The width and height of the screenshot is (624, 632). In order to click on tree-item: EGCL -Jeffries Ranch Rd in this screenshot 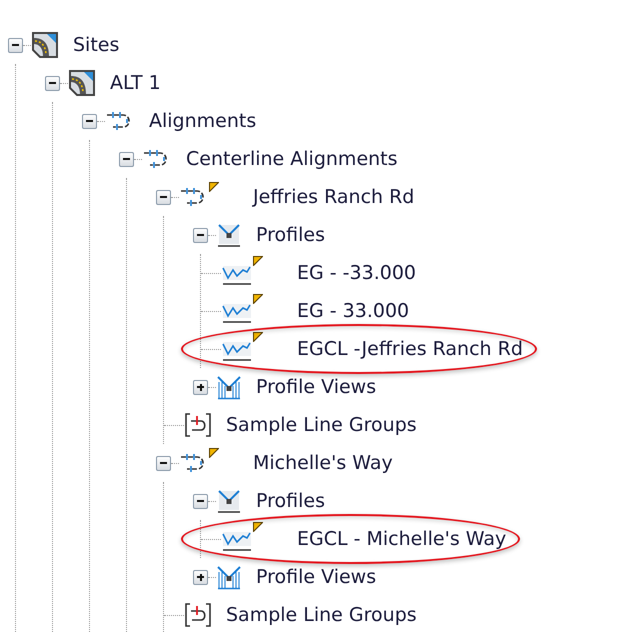, I will do `click(372, 349)`.